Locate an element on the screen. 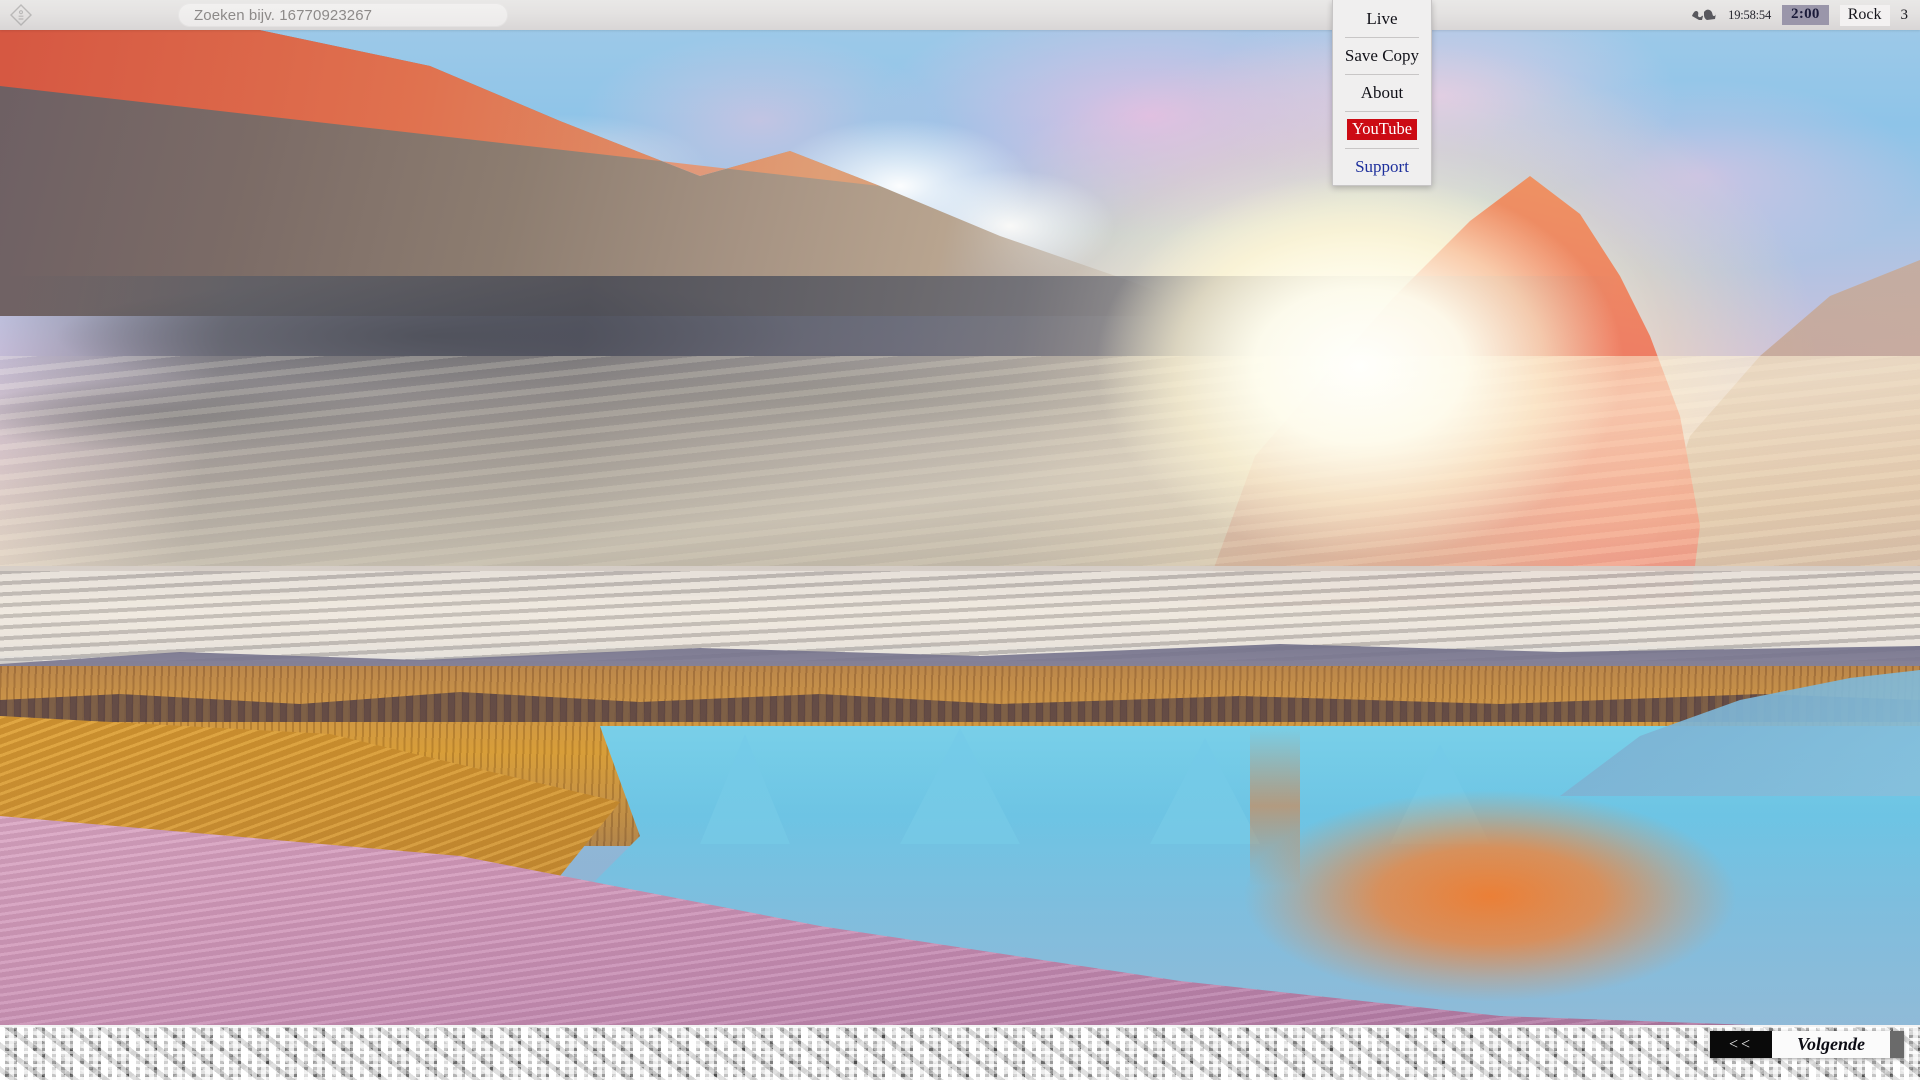  status-cluster: 19:58:54 2:00 Rock 3 is located at coordinates (1800, 15).